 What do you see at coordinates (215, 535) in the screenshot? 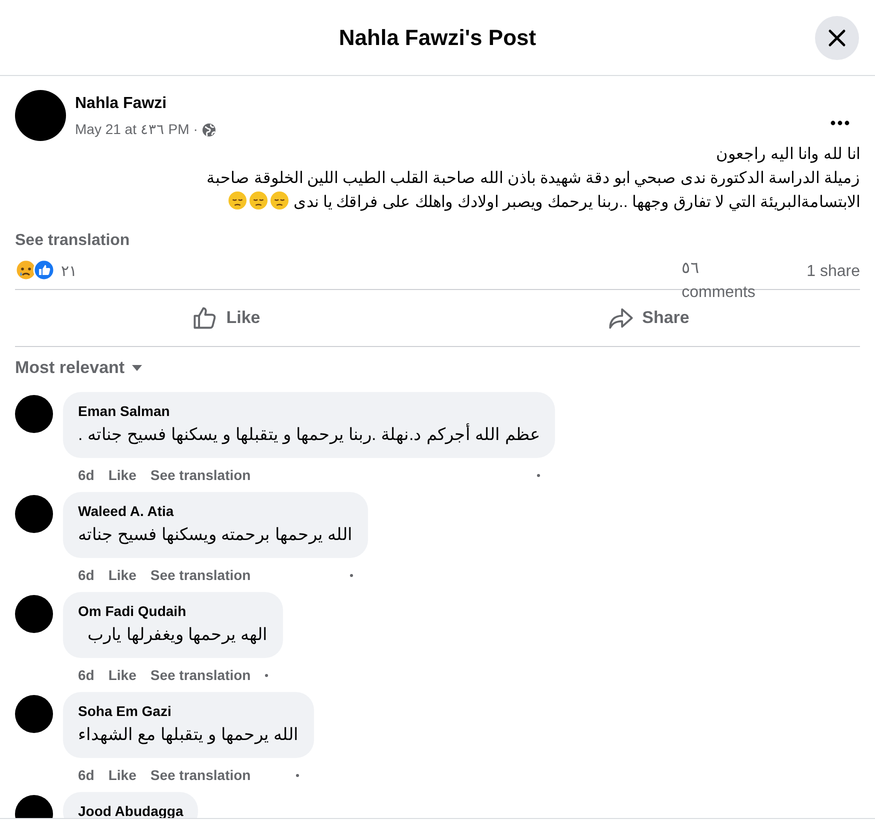
I see `comment-text: الله يرحمها برحمته ويسكنها فسيح جناته` at bounding box center [215, 535].